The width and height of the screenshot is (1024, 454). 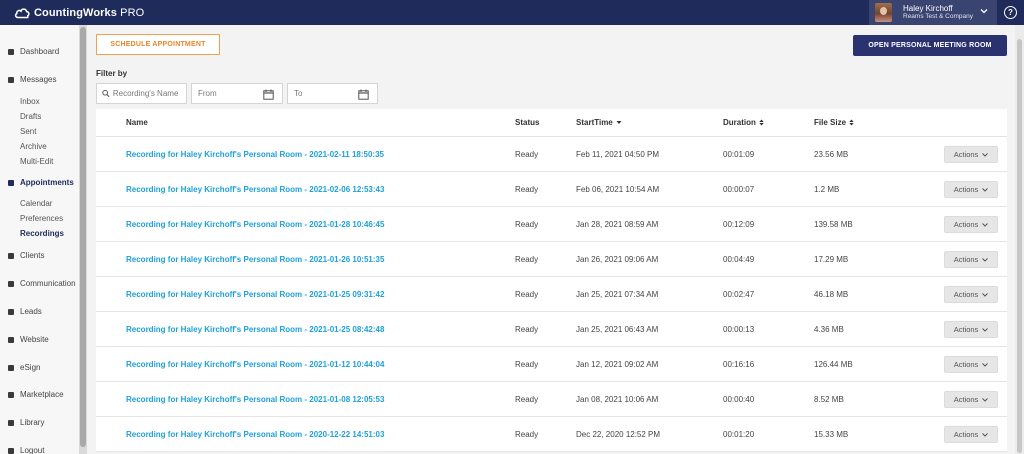 I want to click on sidebar-item-esign: eSign, so click(x=24, y=367).